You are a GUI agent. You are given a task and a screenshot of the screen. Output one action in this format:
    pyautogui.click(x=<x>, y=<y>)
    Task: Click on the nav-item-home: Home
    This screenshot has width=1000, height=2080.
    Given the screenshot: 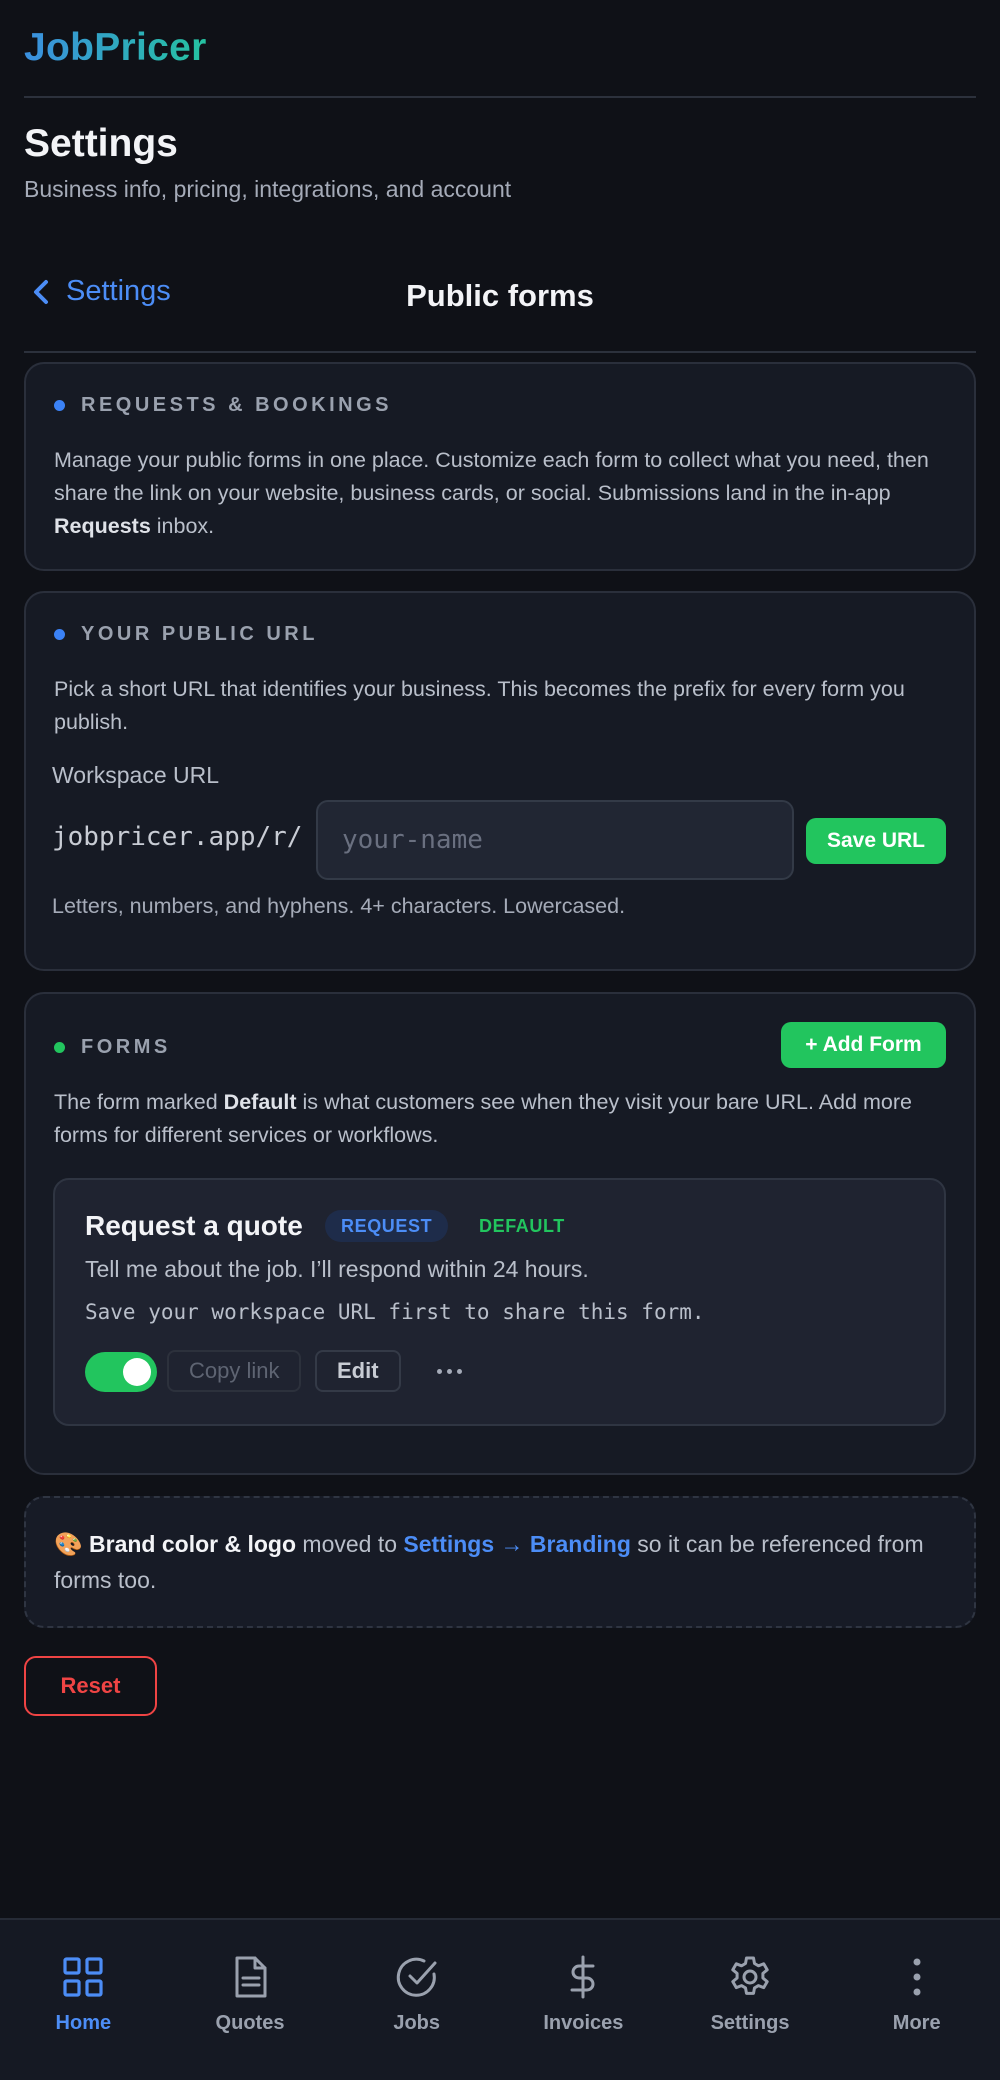 What is the action you would take?
    pyautogui.click(x=83, y=2000)
    